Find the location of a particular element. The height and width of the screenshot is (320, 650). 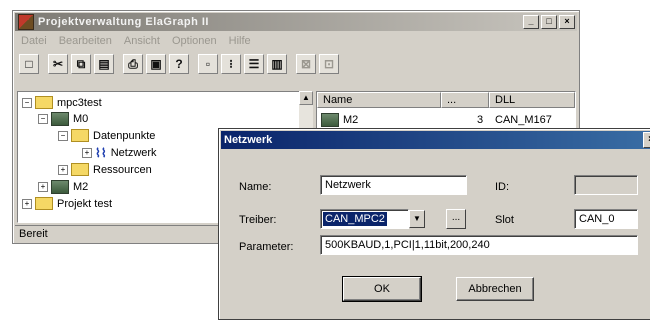

tree-item-mpc3test: − mpc3test is located at coordinates (62, 102).